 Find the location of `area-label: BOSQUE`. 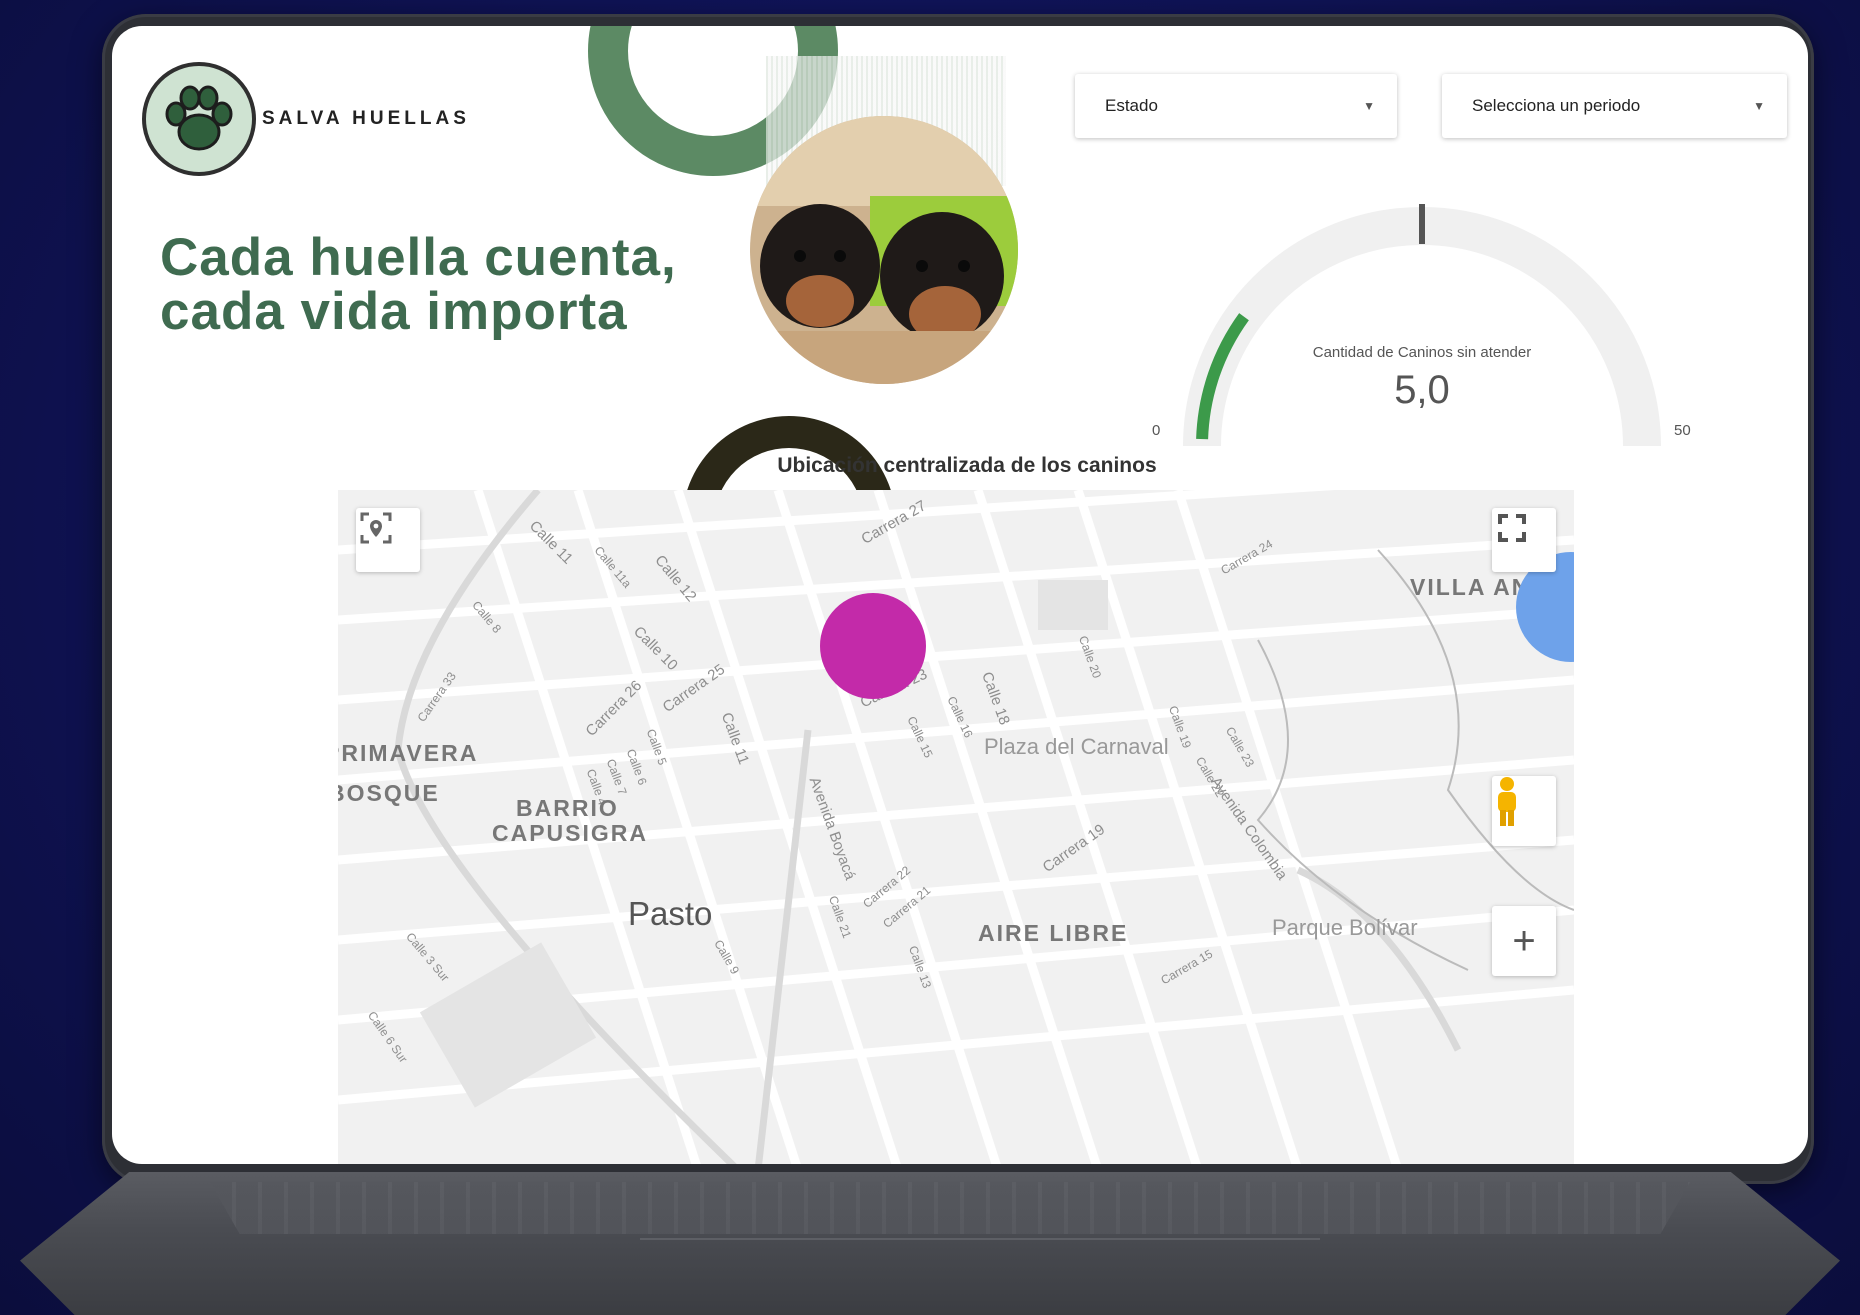

area-label: BOSQUE is located at coordinates (389, 793).